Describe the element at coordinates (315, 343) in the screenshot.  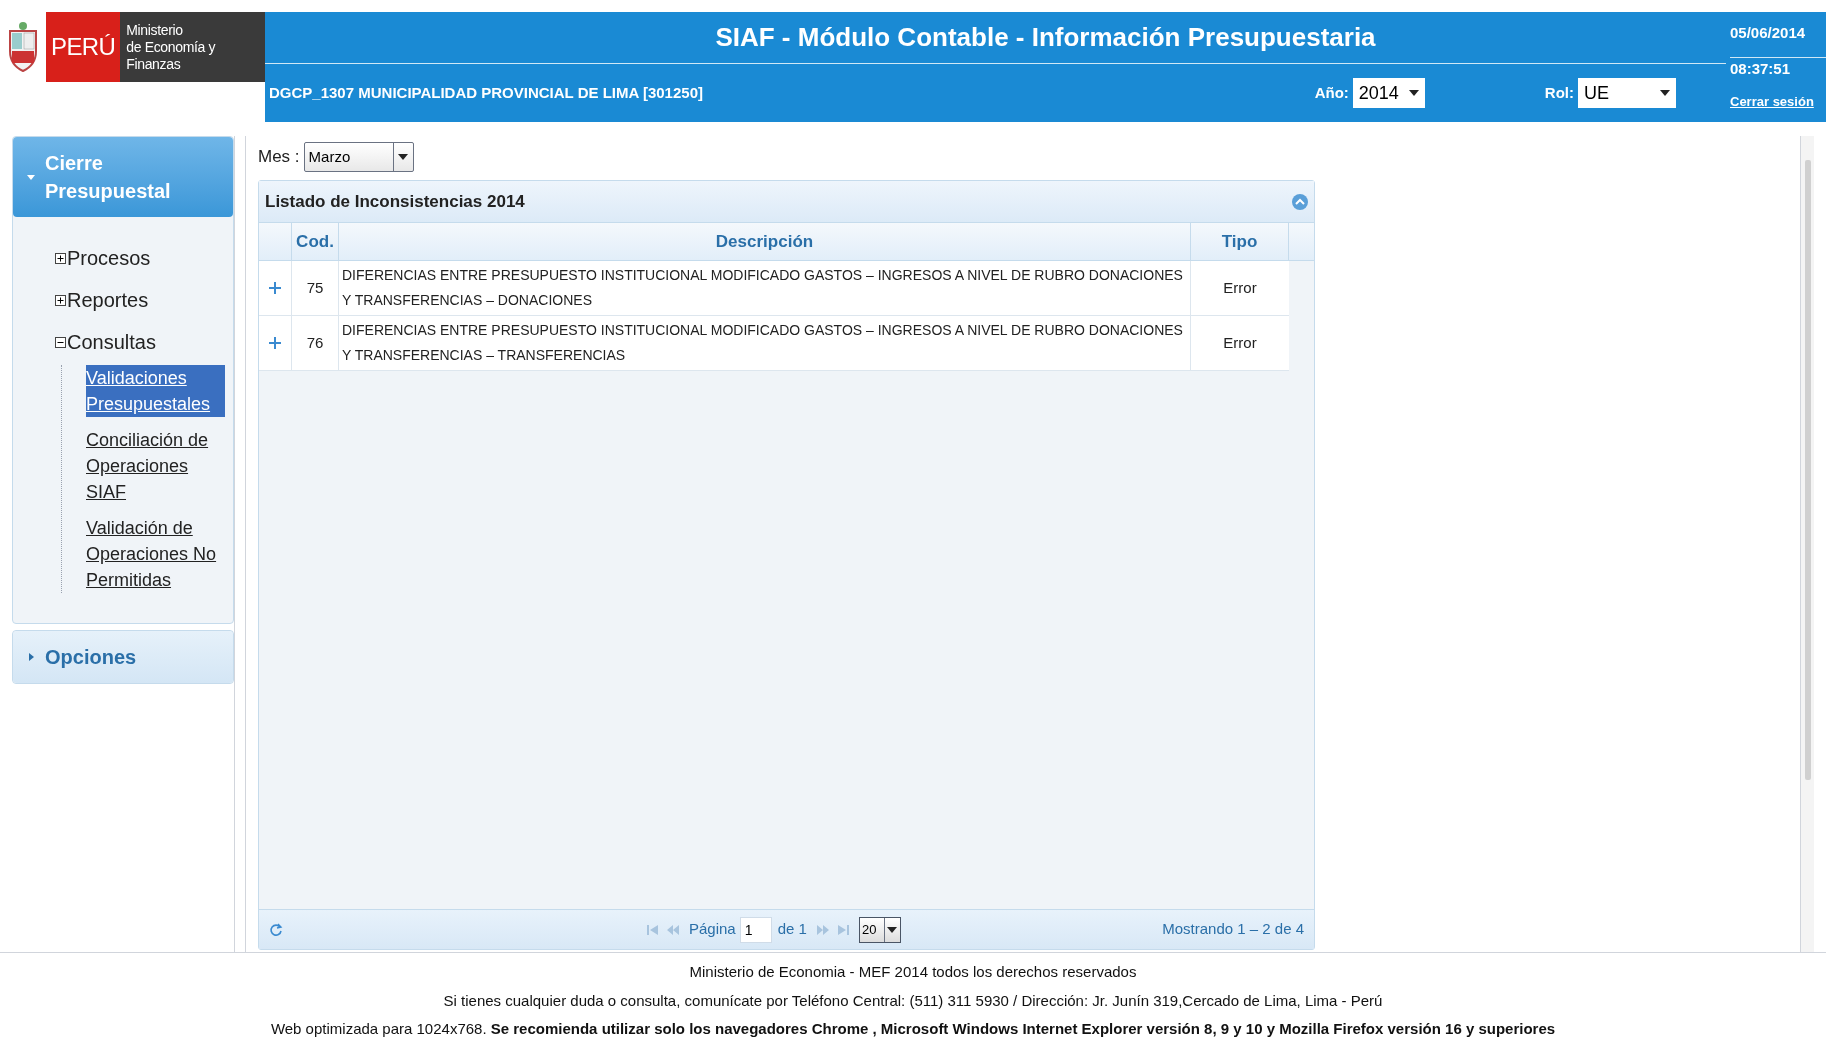
I see `table-cell: 76` at that location.